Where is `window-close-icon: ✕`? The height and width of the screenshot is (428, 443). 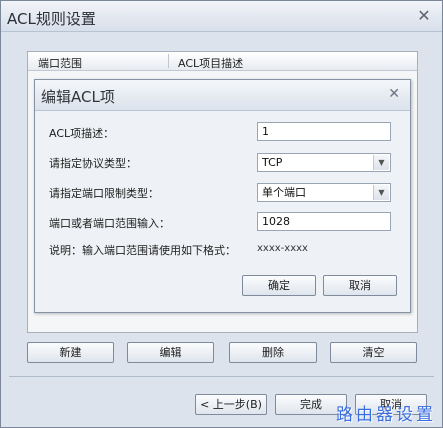
window-close-icon: ✕ is located at coordinates (424, 16).